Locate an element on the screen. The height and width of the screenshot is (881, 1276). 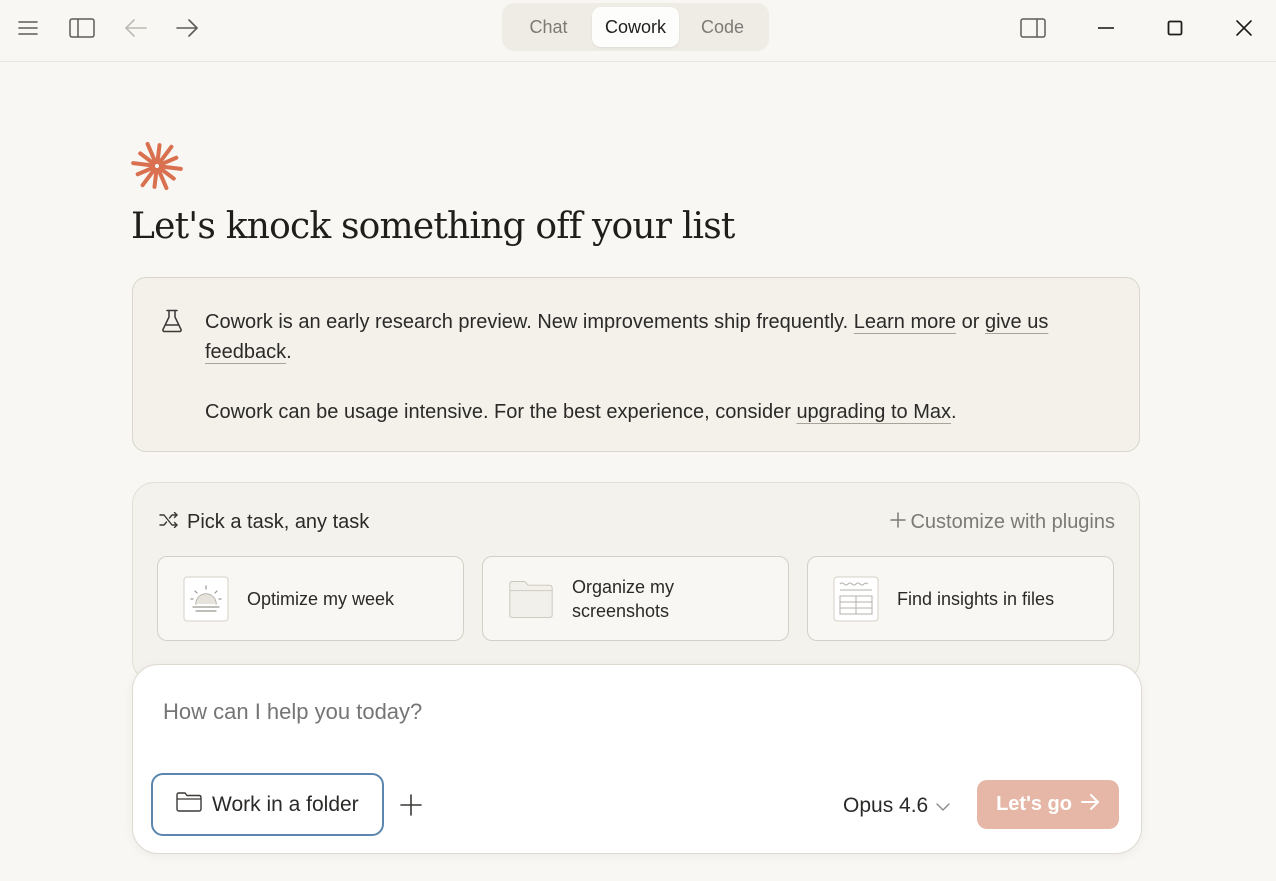
work-in-folder-button: Work in a folder is located at coordinates (267, 804).